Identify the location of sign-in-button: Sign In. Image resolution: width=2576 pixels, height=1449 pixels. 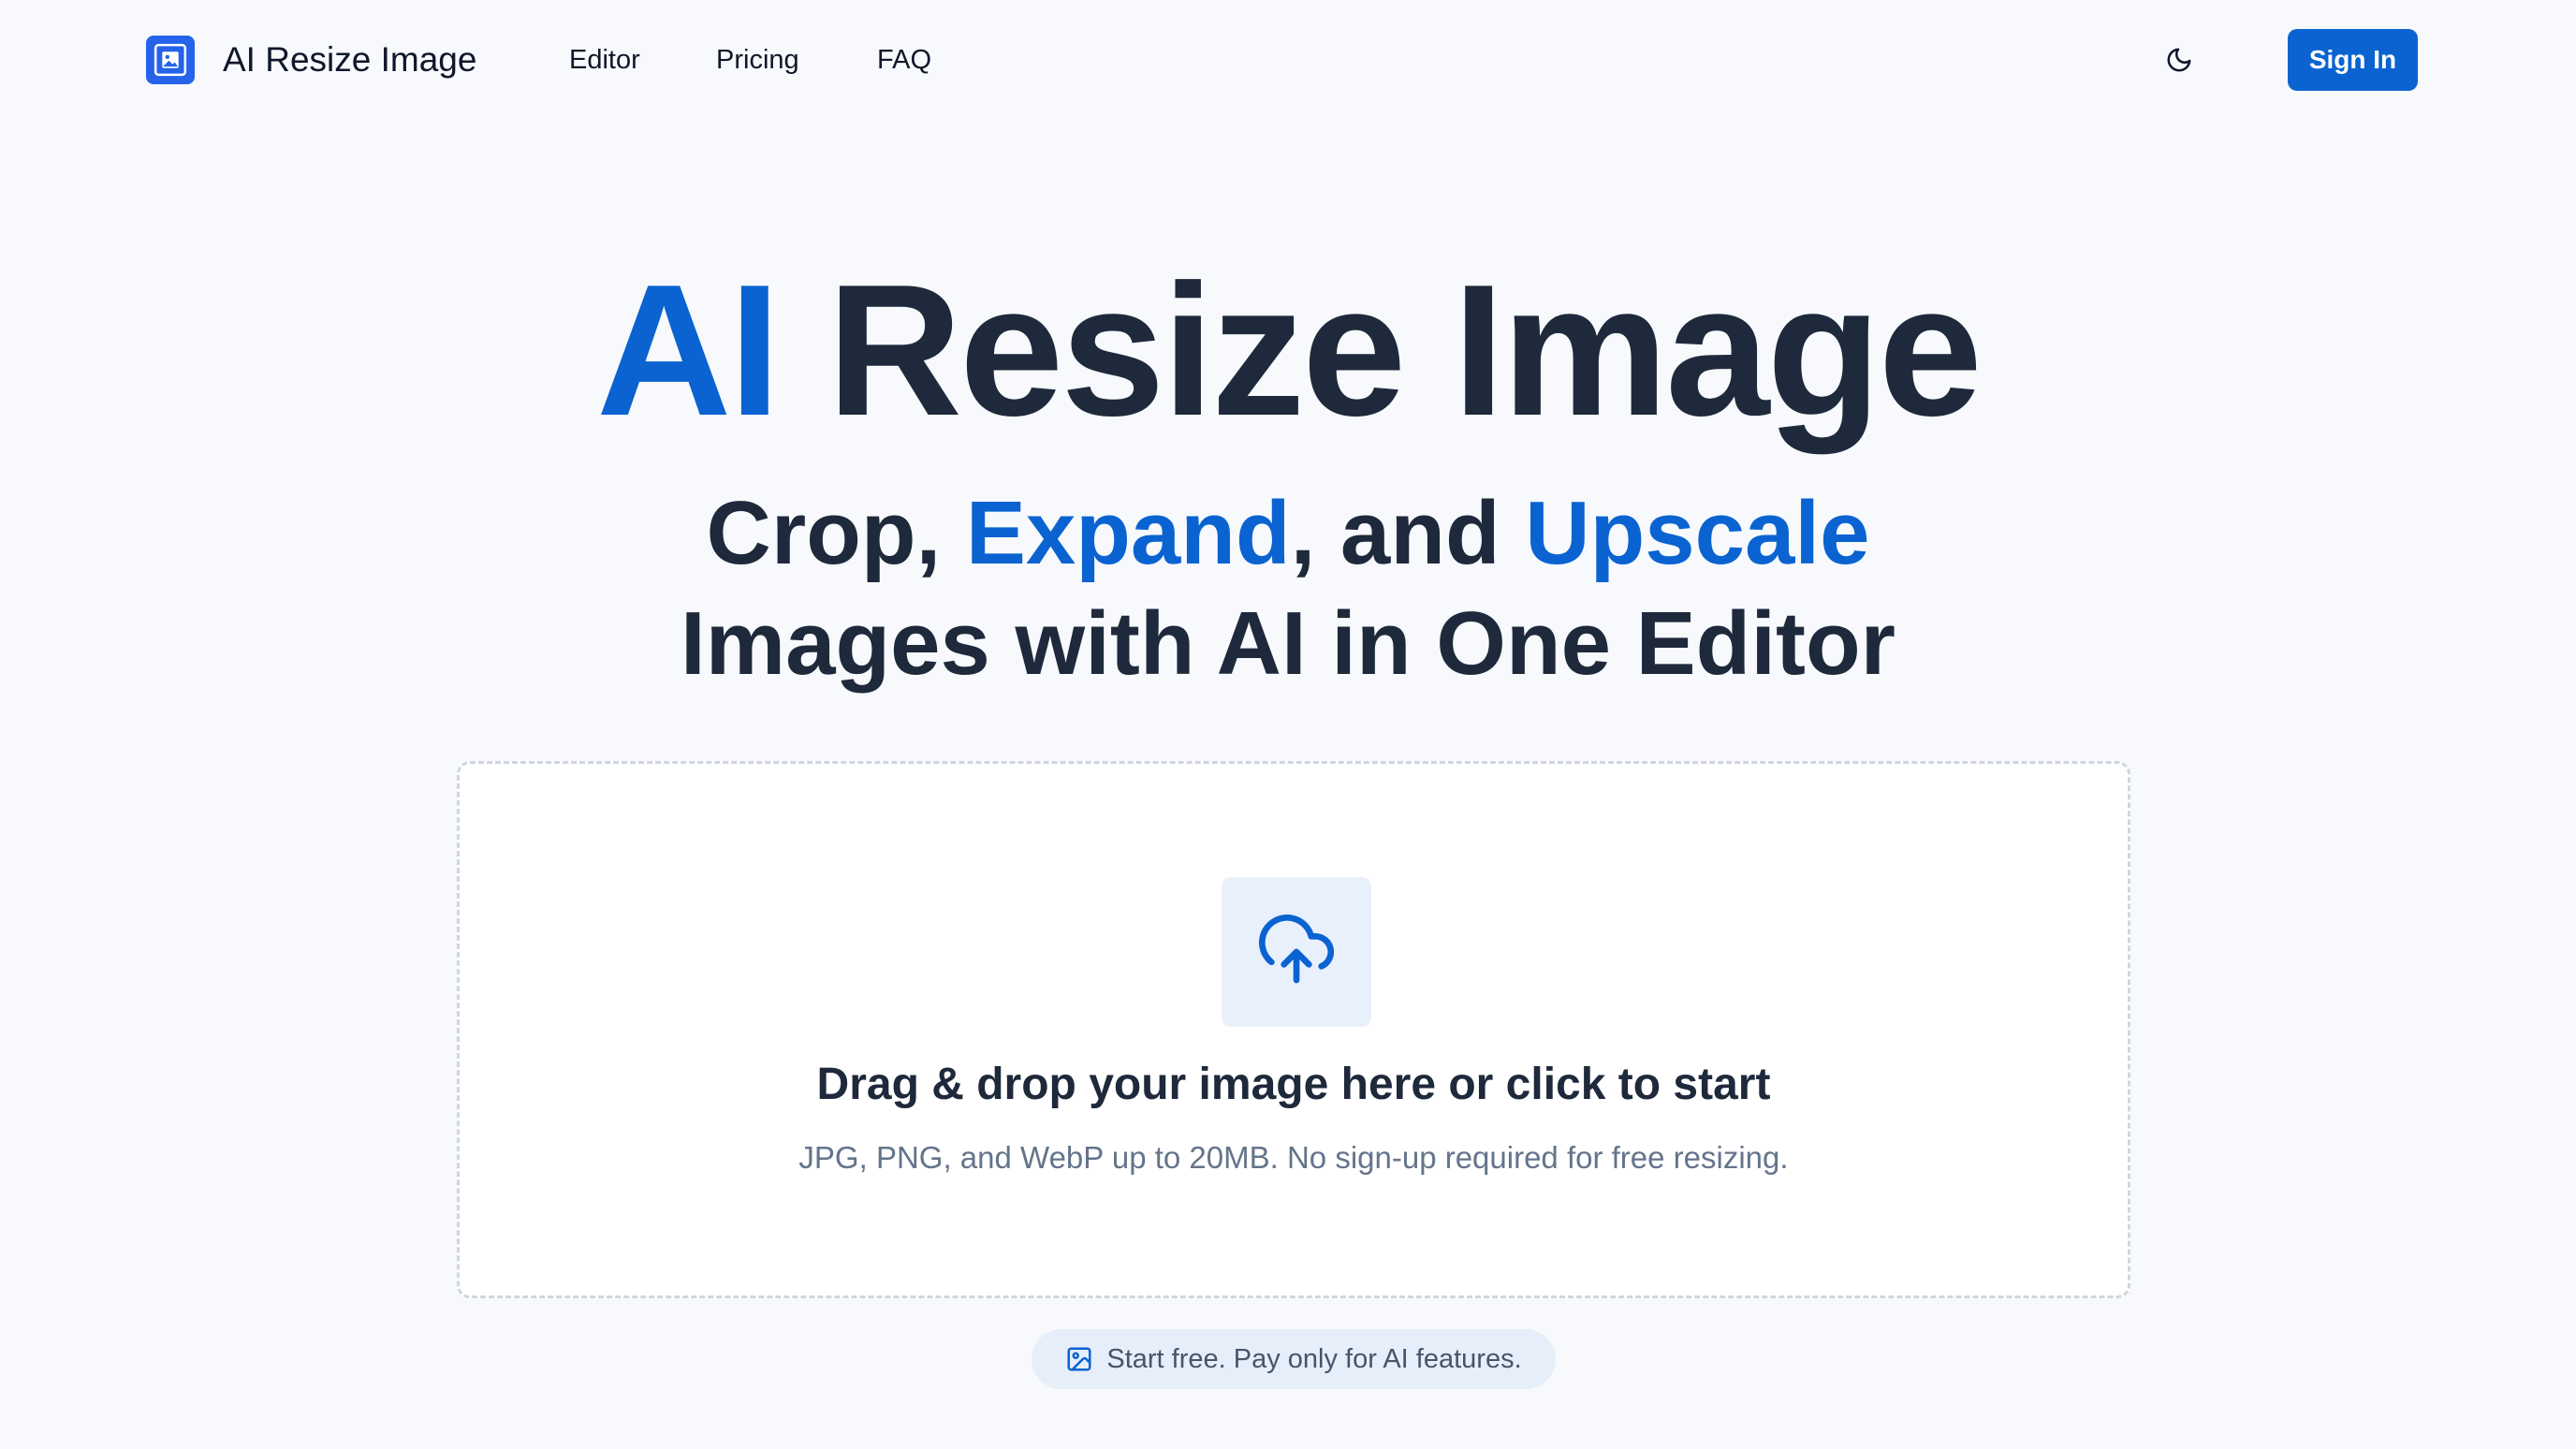
(2353, 60).